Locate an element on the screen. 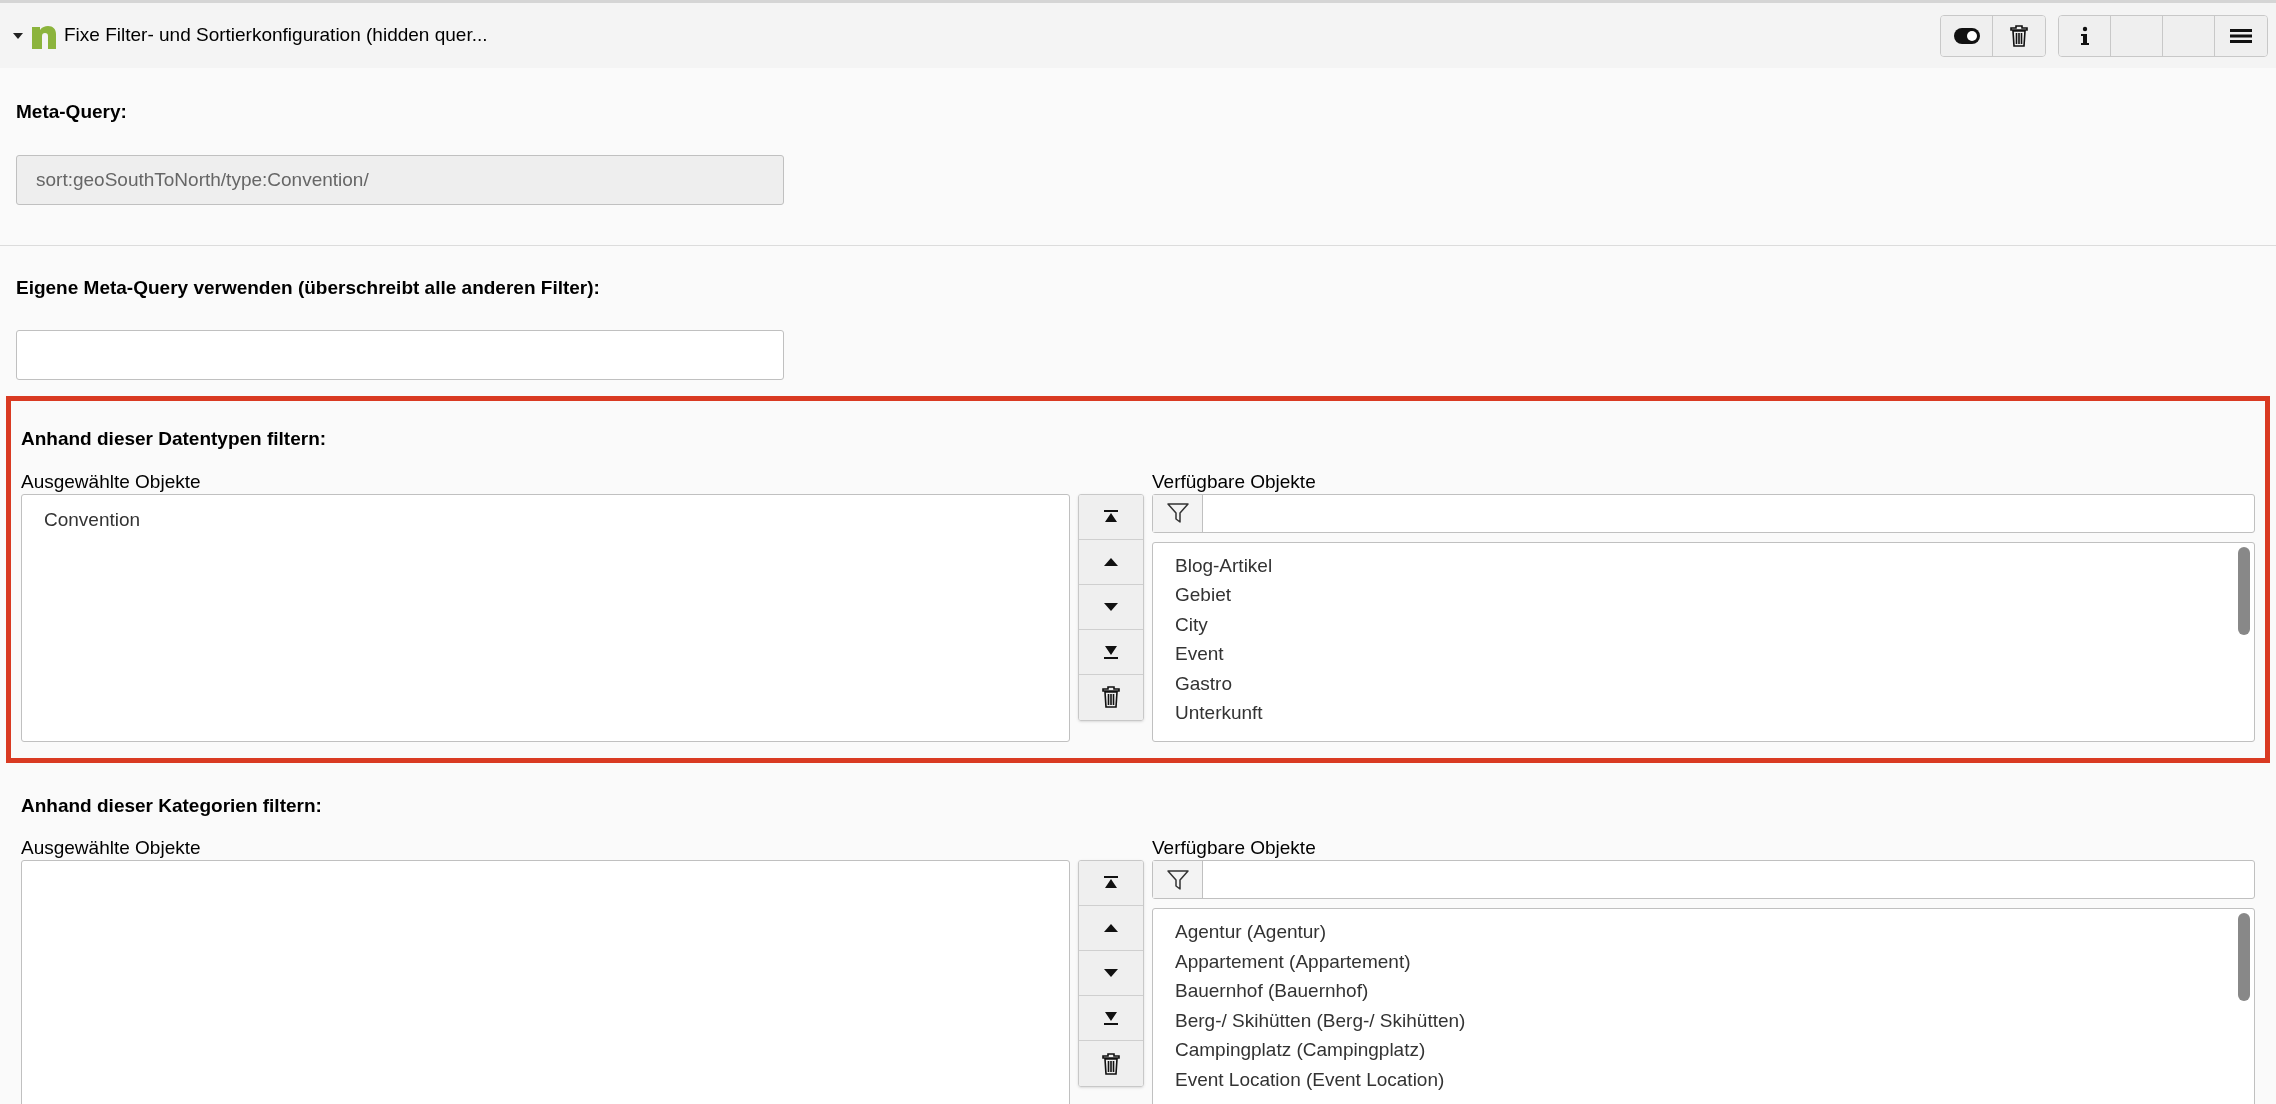 The height and width of the screenshot is (1104, 2276). list-item: Event Location (Event Location) is located at coordinates (1714, 1079).